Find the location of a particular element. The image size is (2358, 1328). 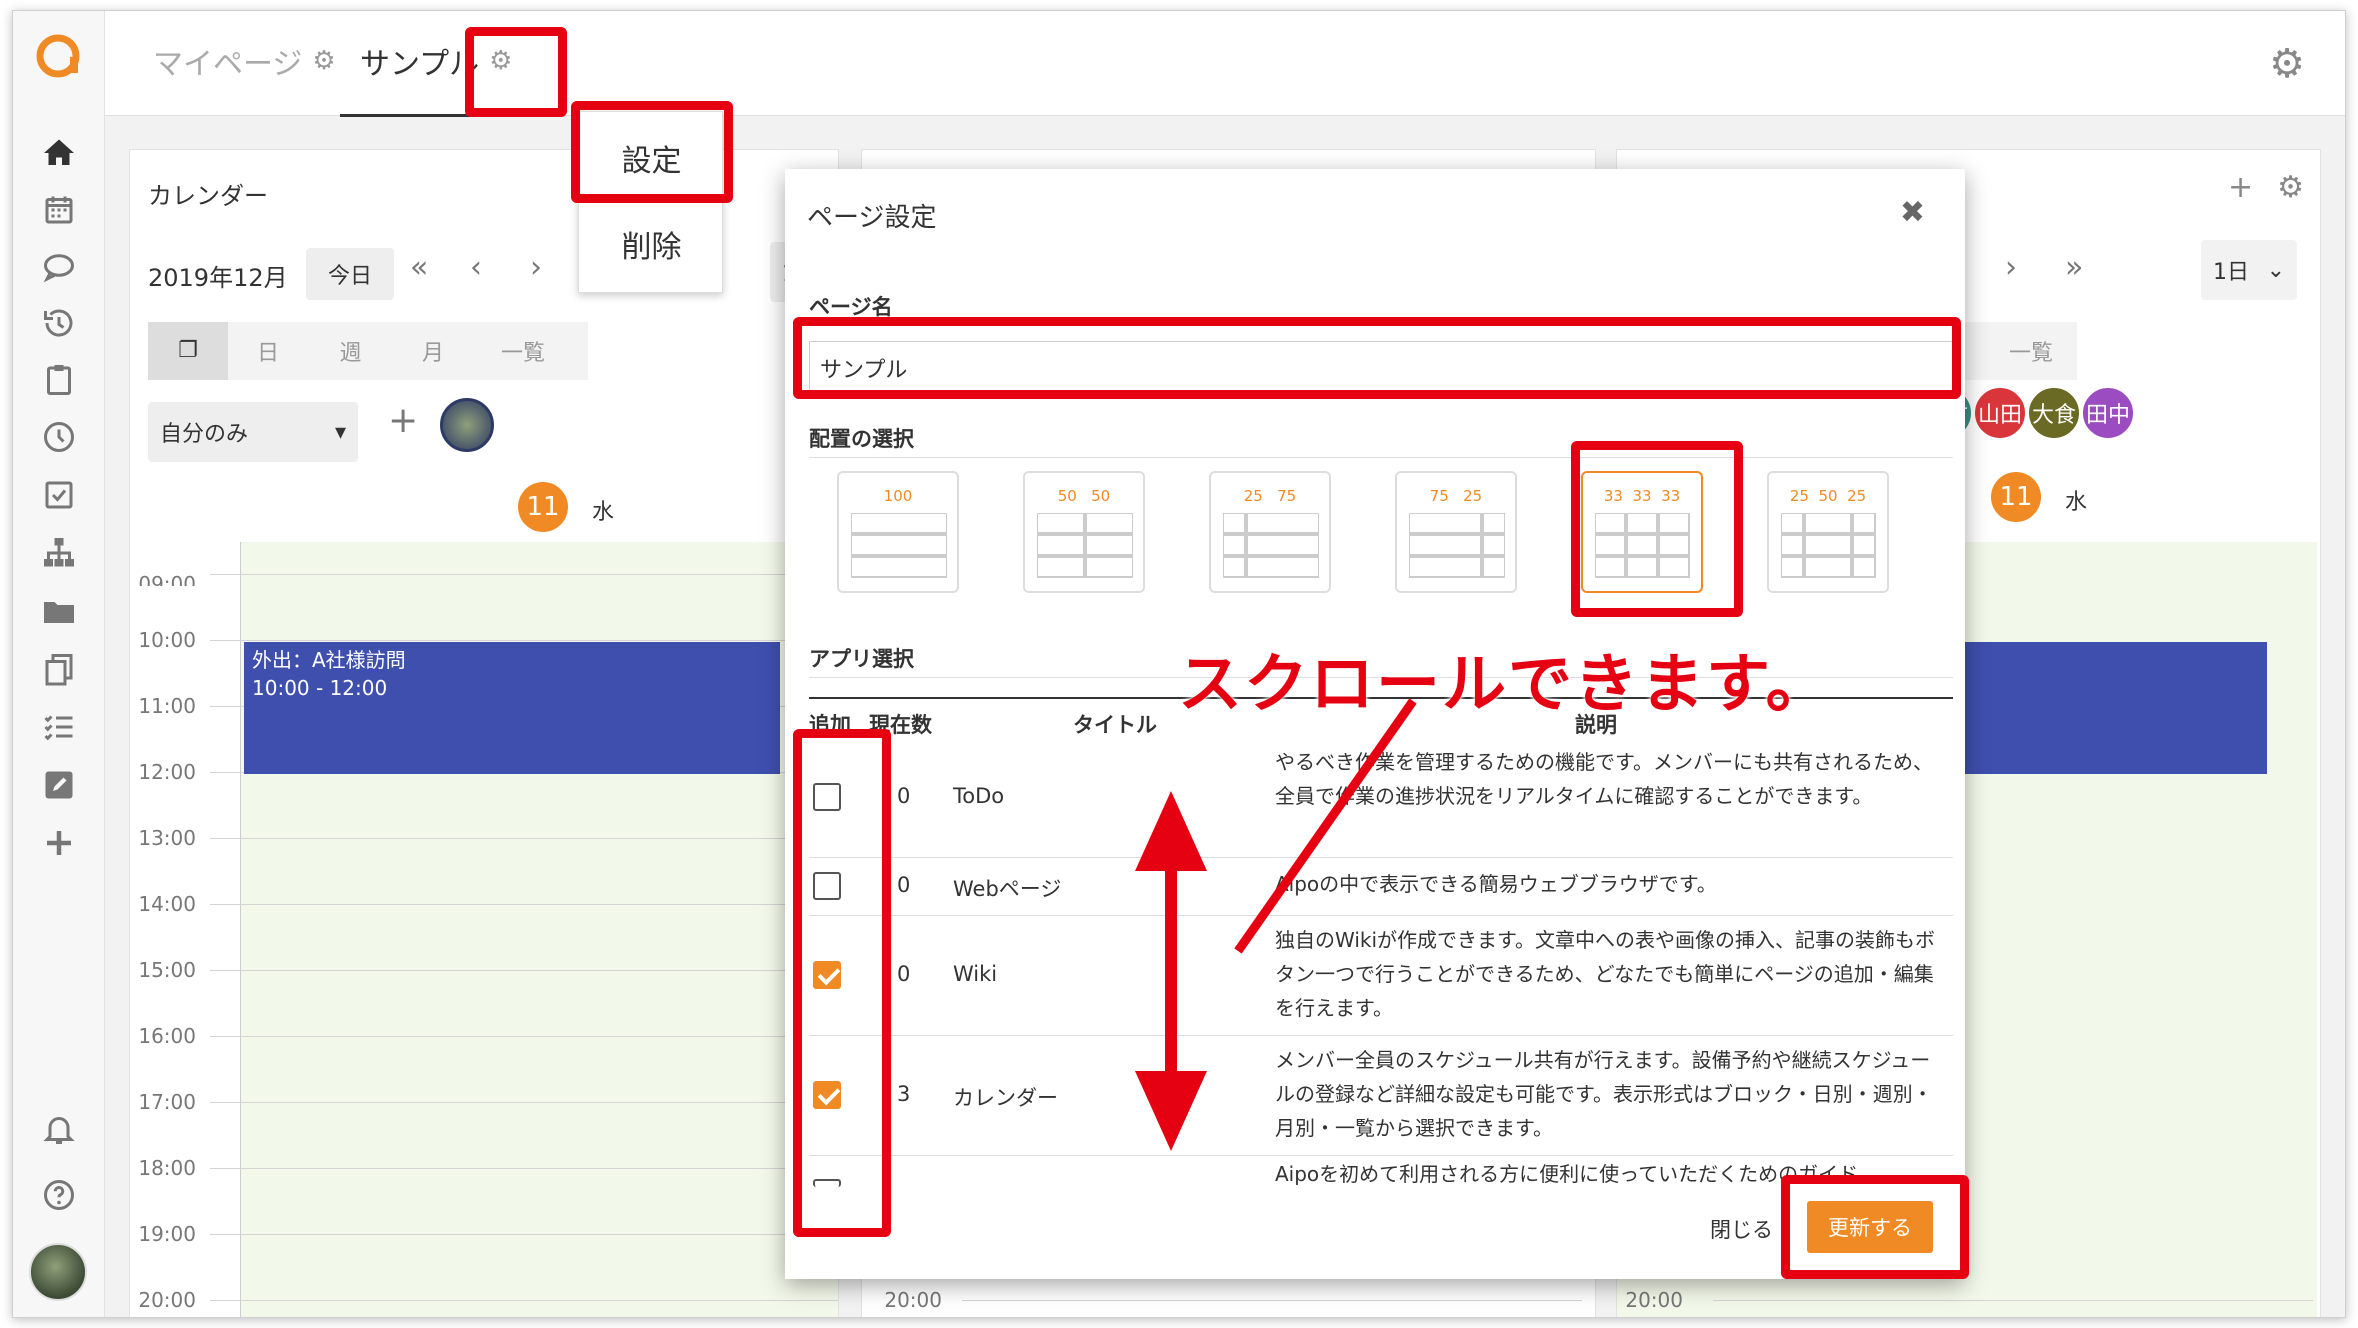

clipboard-icon is located at coordinates (59, 380).